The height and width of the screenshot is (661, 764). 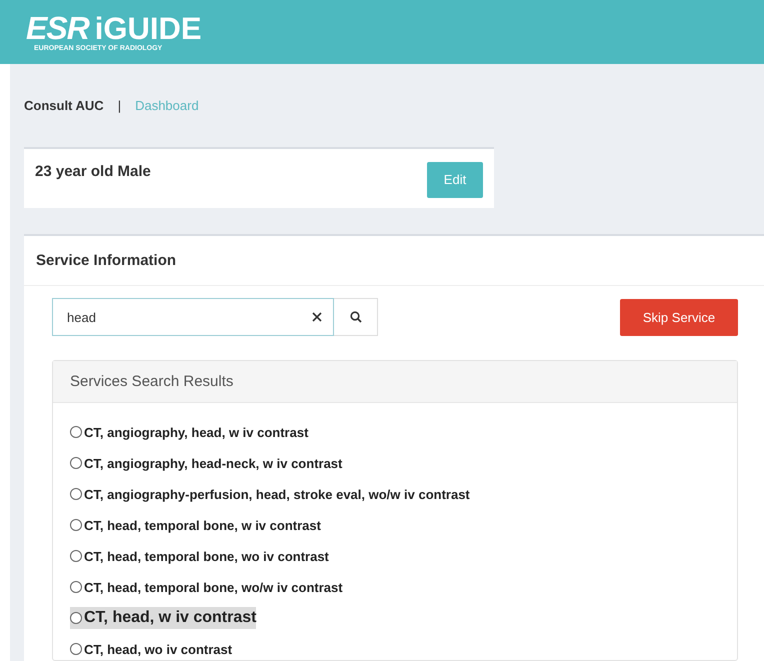 I want to click on service-option: CT, head, temporal bone, wo iv contrast, so click(x=199, y=556).